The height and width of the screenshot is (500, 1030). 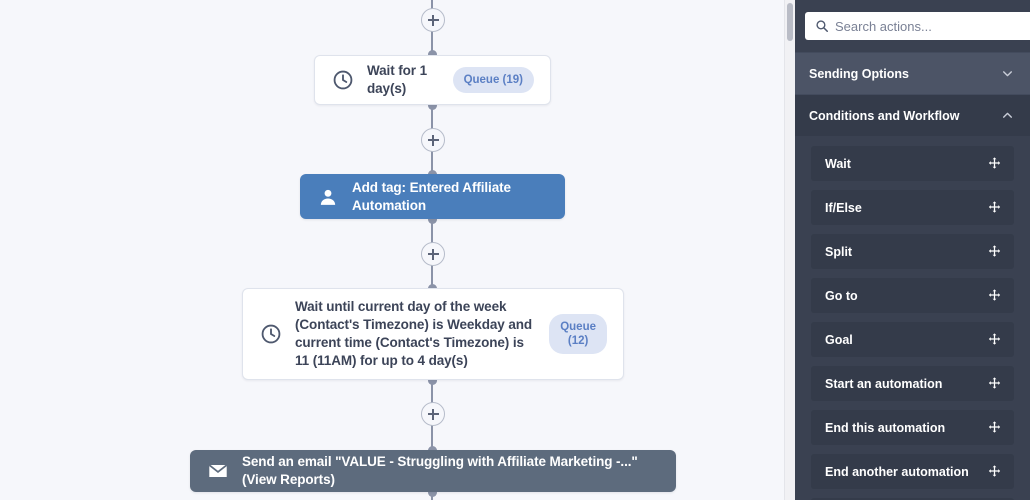 What do you see at coordinates (841, 295) in the screenshot?
I see `action-label: Go to` at bounding box center [841, 295].